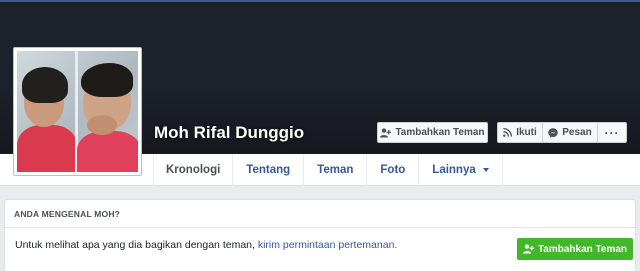 Image resolution: width=640 pixels, height=271 pixels. Describe the element at coordinates (47, 148) in the screenshot. I see `avatar-shirt-left` at that location.